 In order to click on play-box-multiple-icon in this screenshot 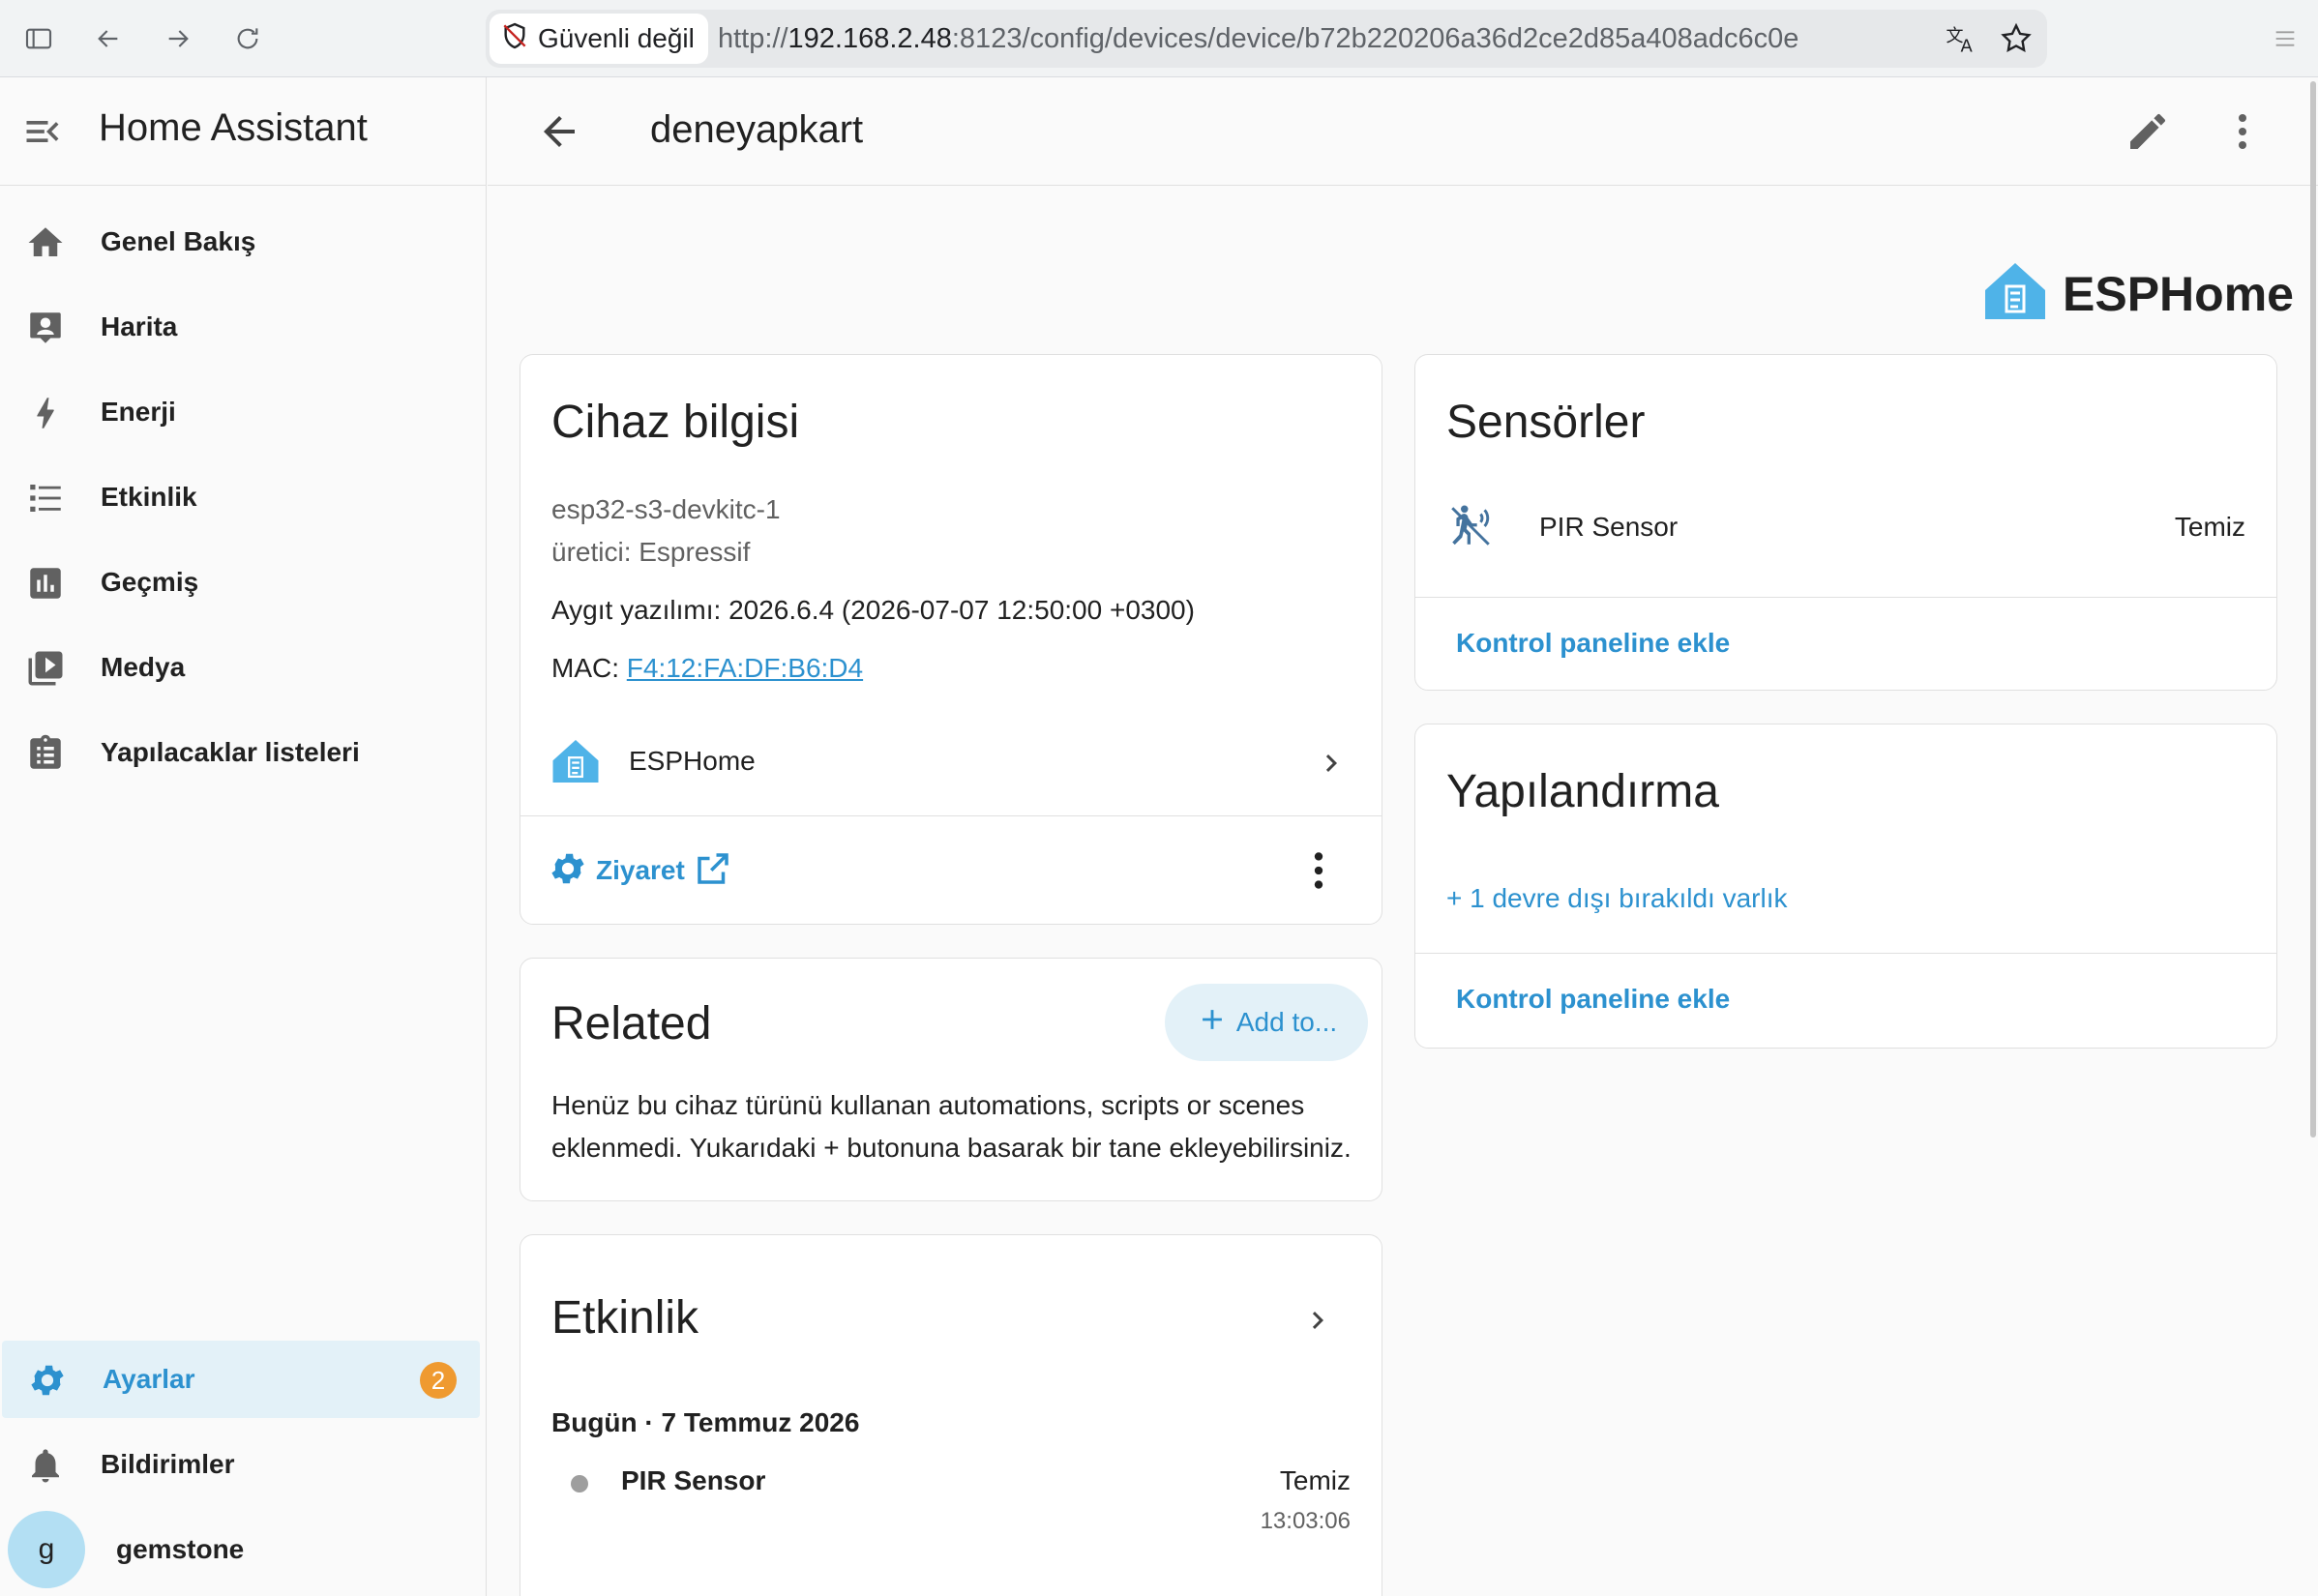, I will do `click(45, 668)`.